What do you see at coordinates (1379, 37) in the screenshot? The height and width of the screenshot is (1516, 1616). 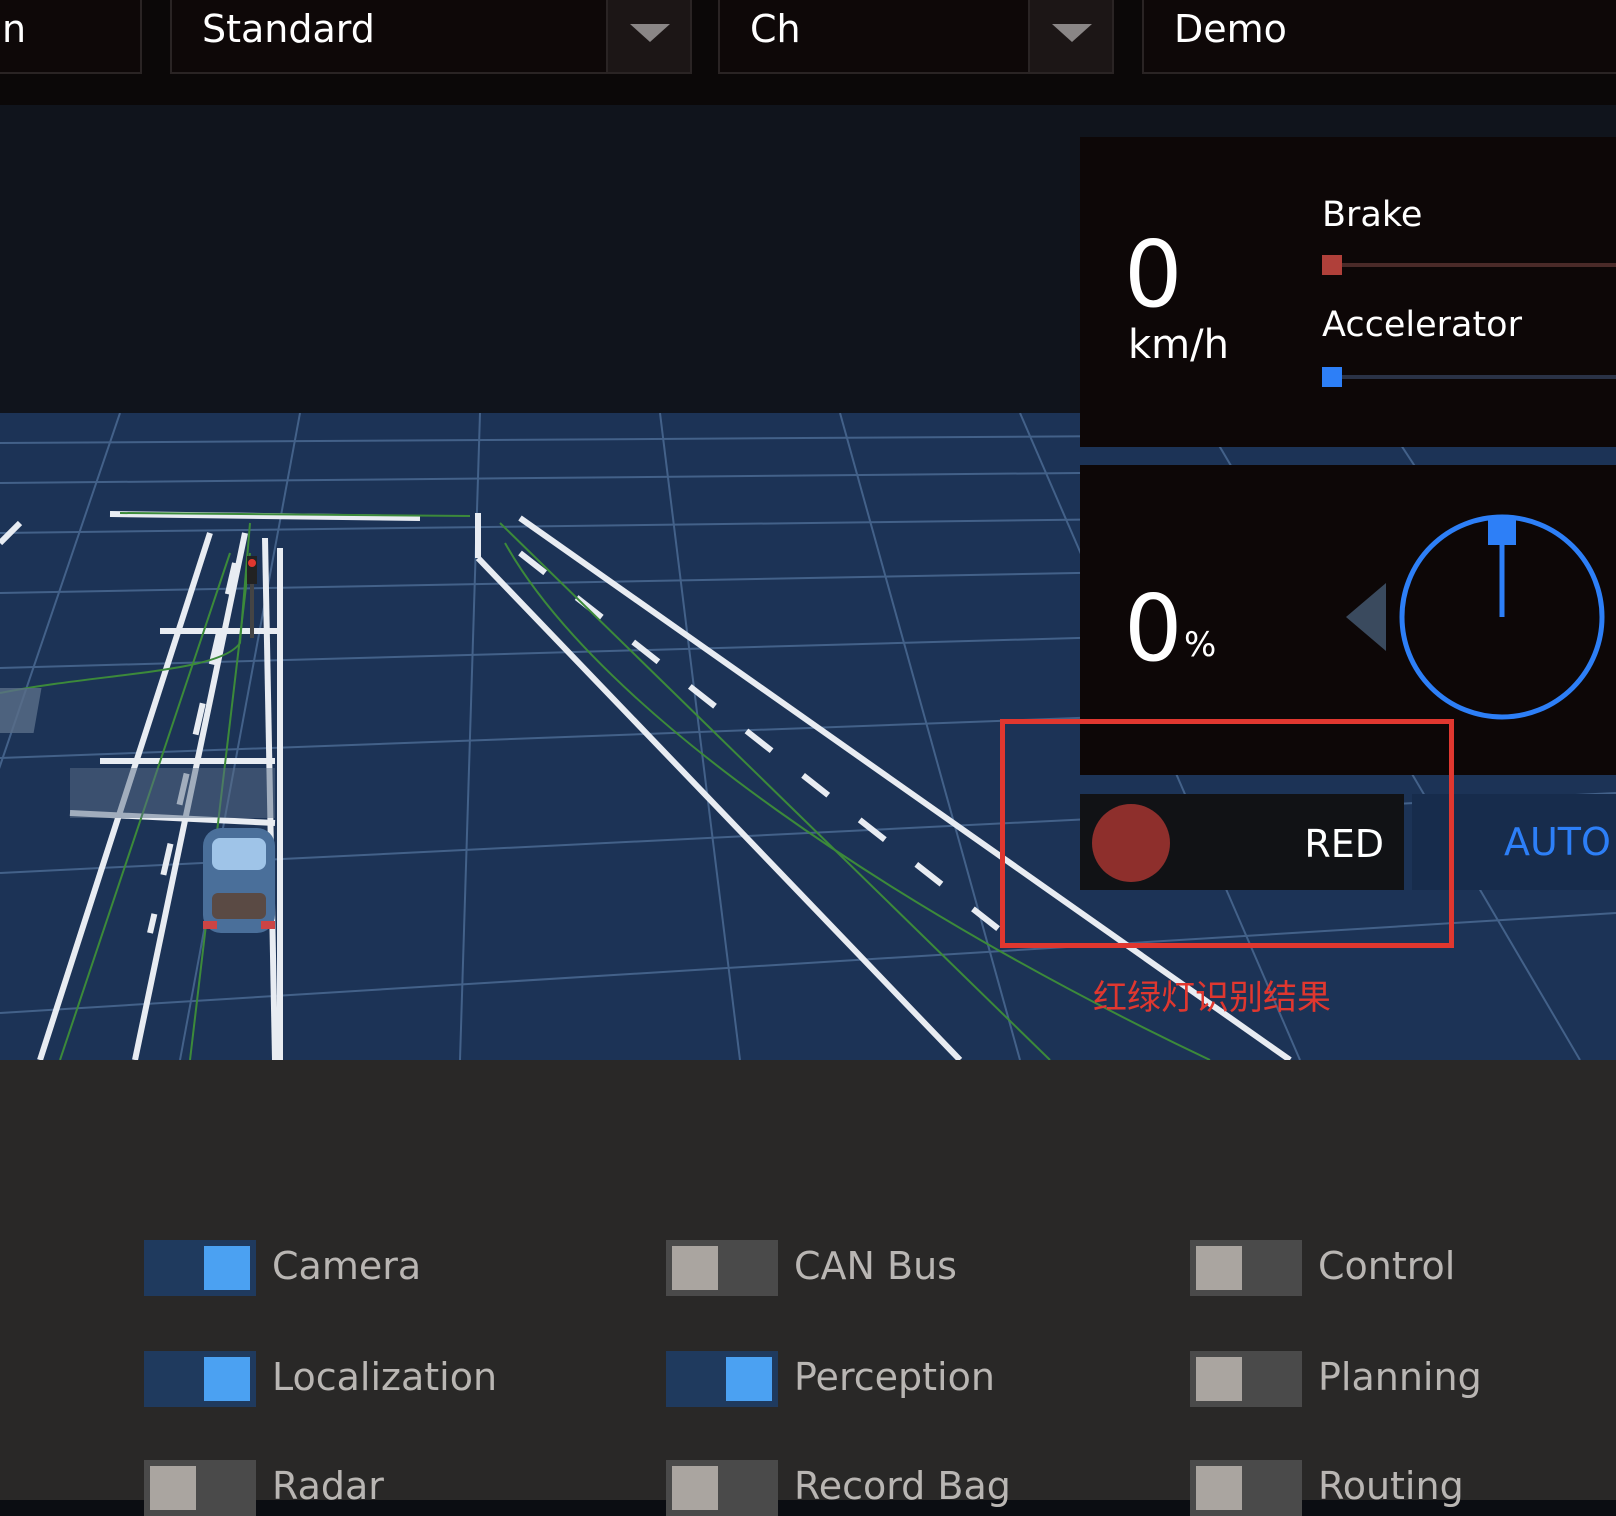 I see `scenario-select: Demo` at bounding box center [1379, 37].